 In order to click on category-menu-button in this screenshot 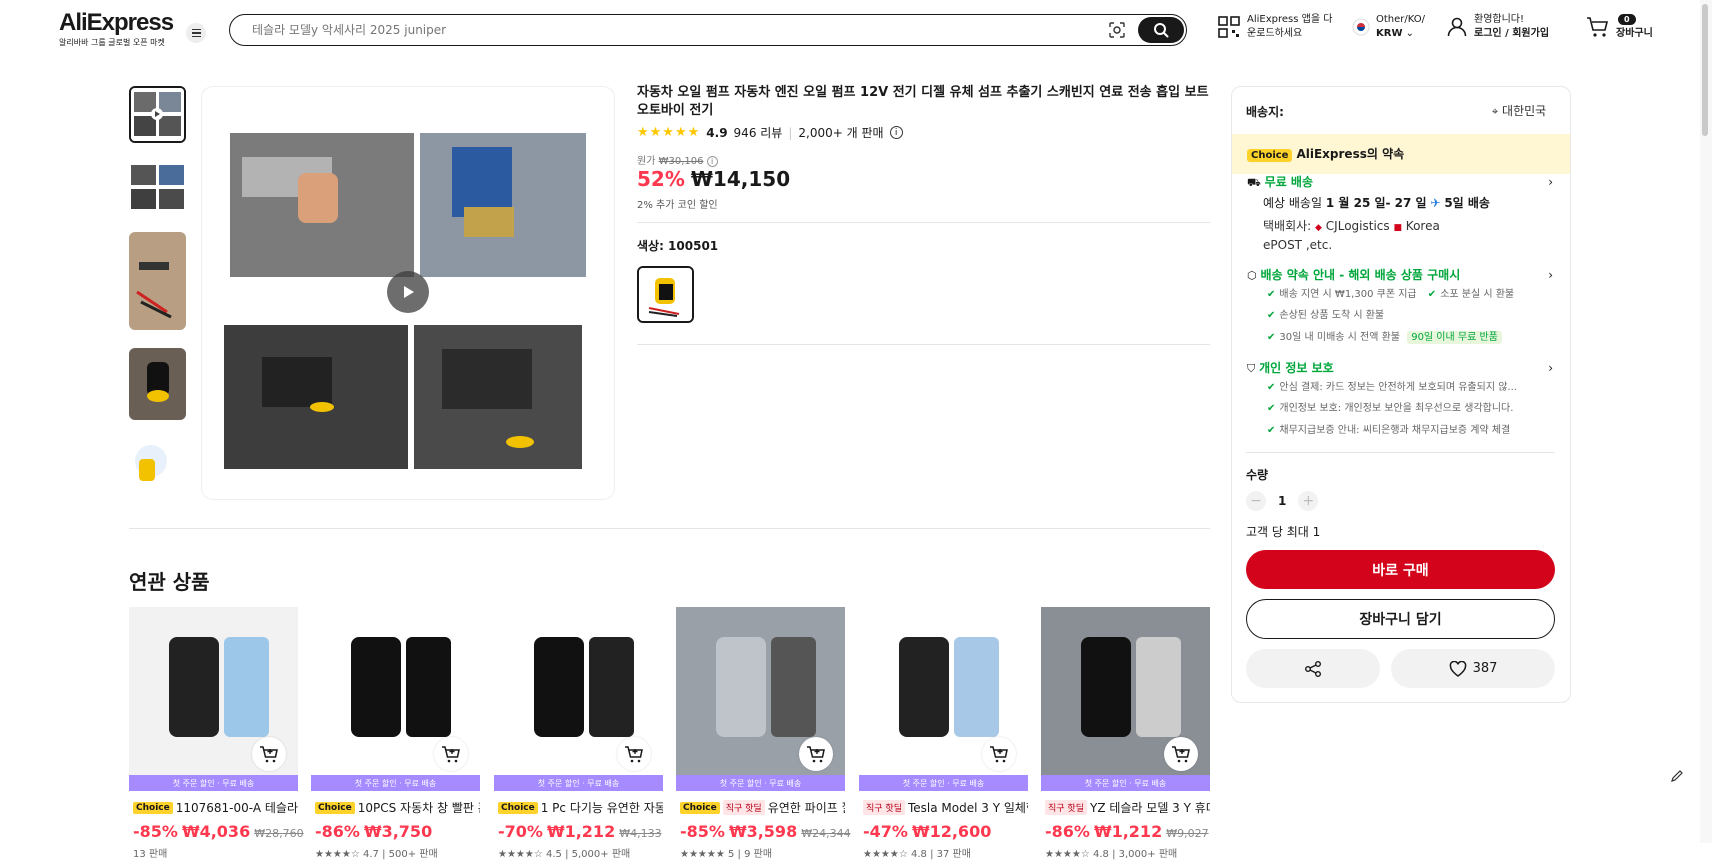, I will do `click(196, 33)`.